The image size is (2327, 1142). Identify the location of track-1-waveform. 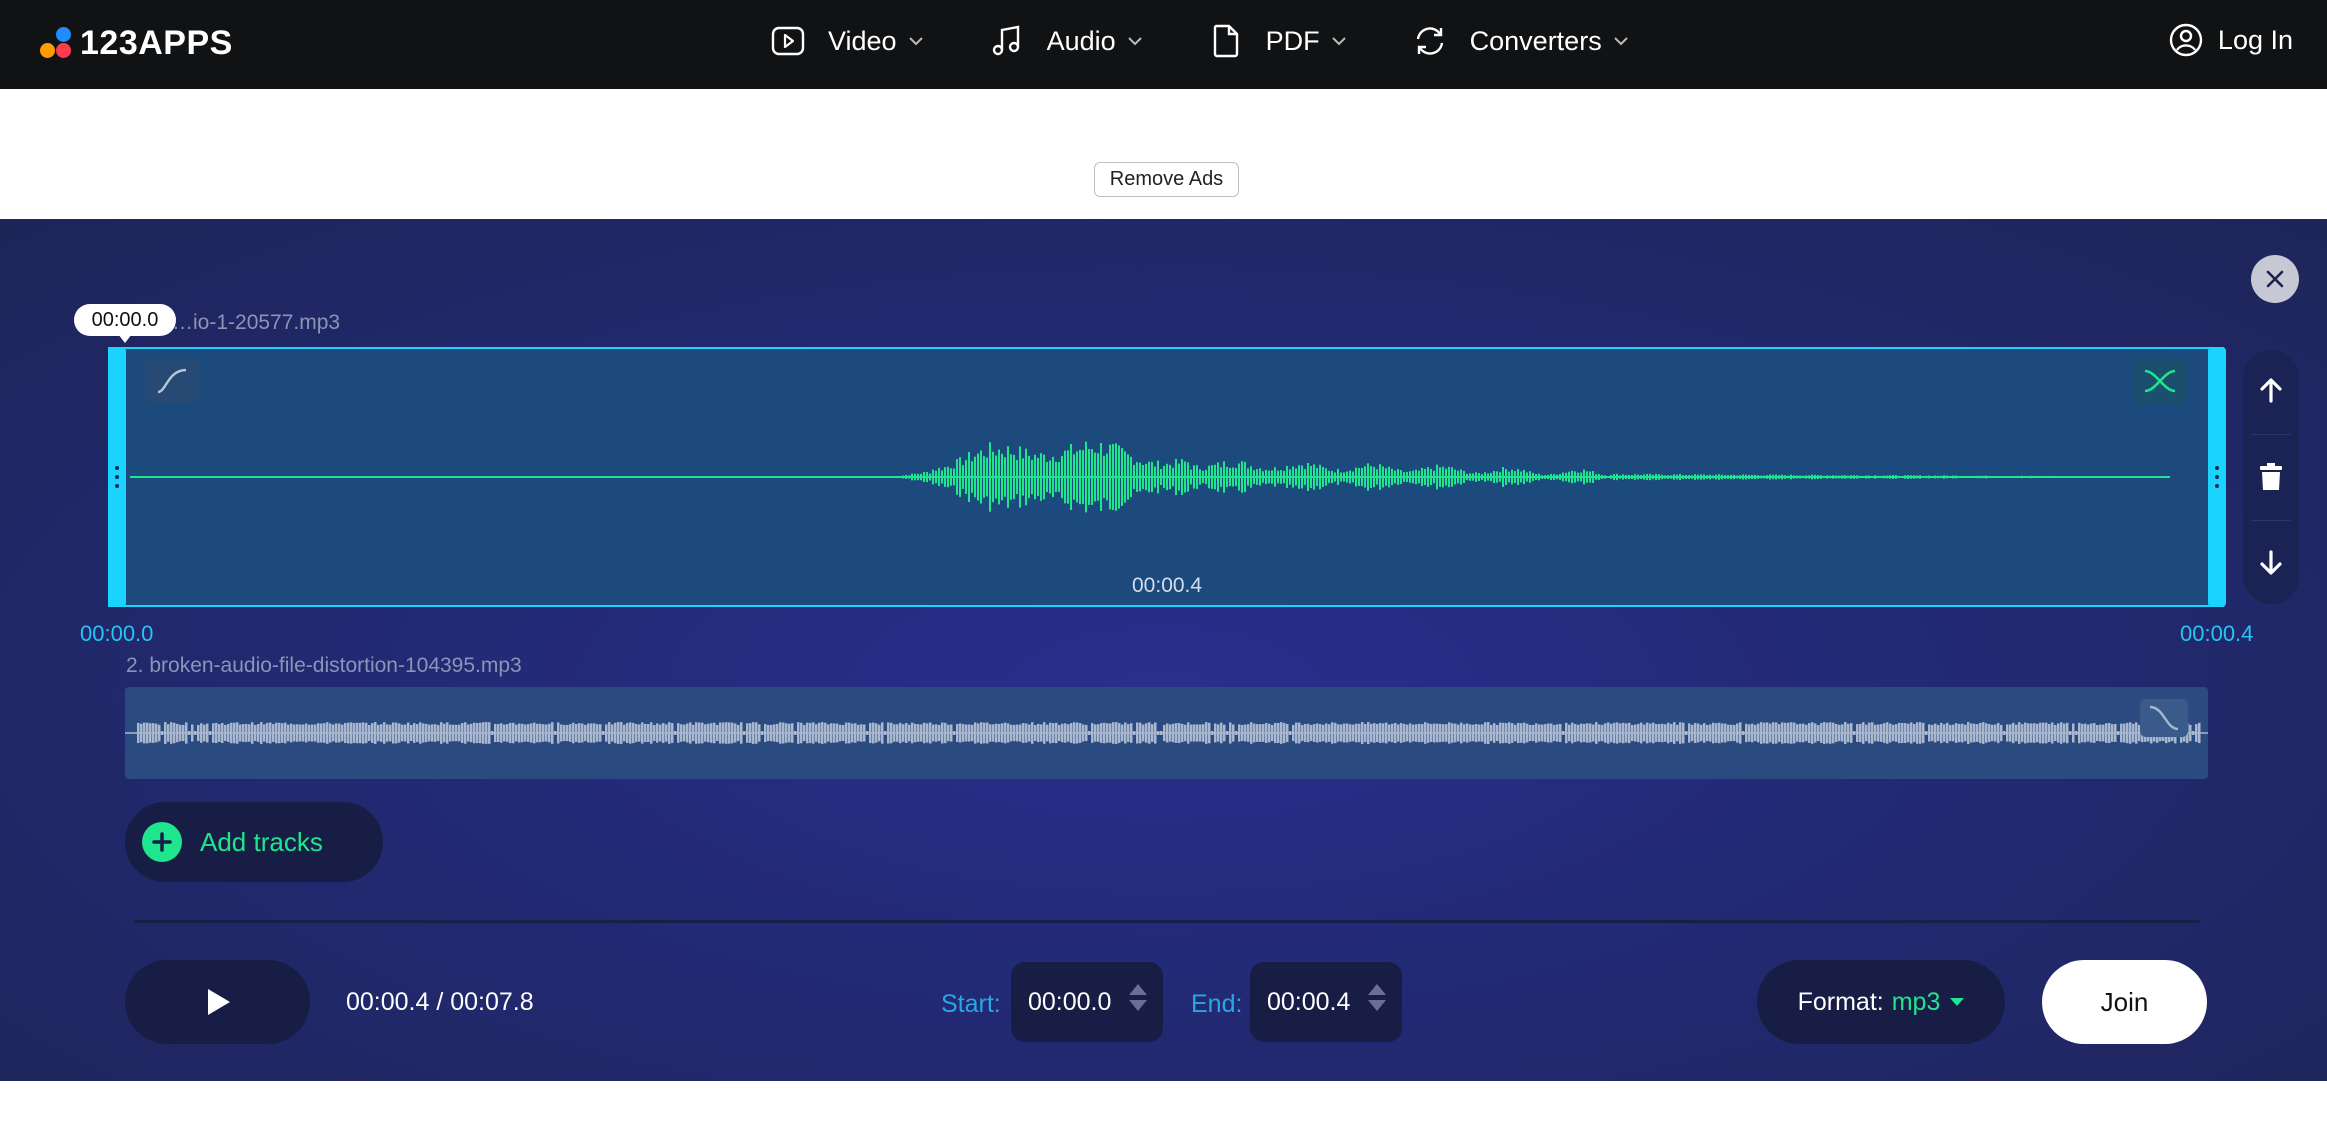
(1150, 477).